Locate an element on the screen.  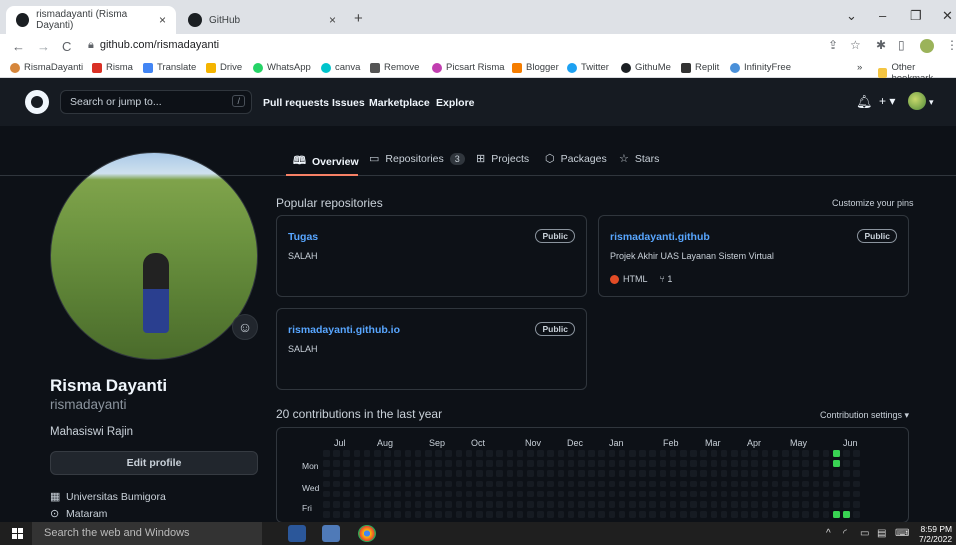
set-status-smiley-icon: ☺ is located at coordinates (245, 327).